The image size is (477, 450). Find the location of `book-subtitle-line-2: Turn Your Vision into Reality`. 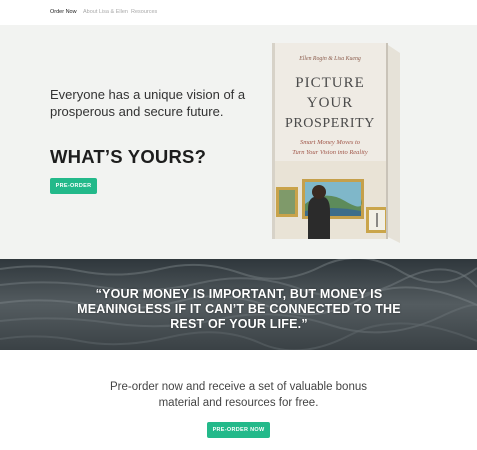

book-subtitle-line-2: Turn Your Vision into Reality is located at coordinates (330, 152).